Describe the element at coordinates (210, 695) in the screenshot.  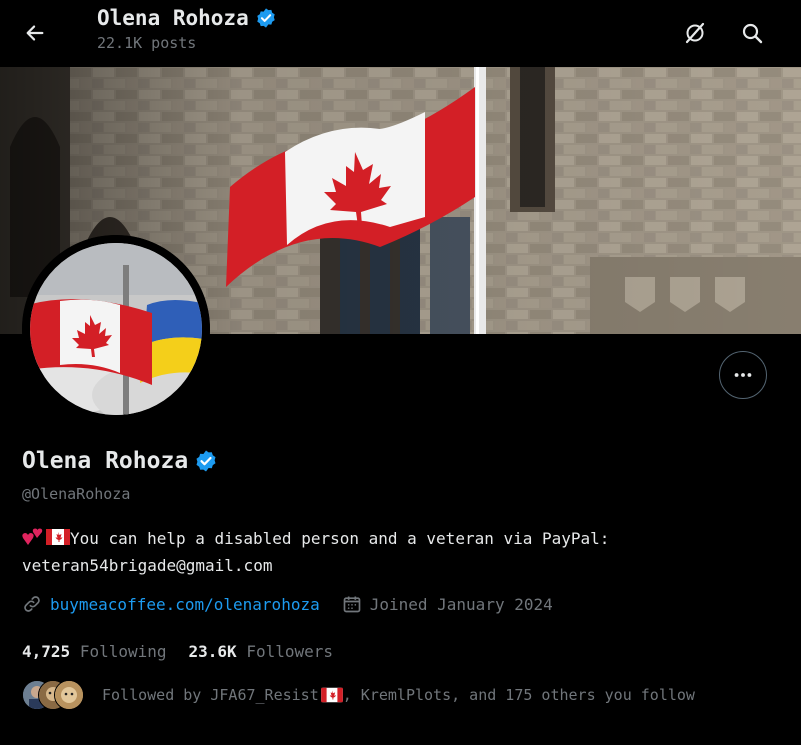
I see `followed-by-text: Followed by JFA67_Resist` at that location.